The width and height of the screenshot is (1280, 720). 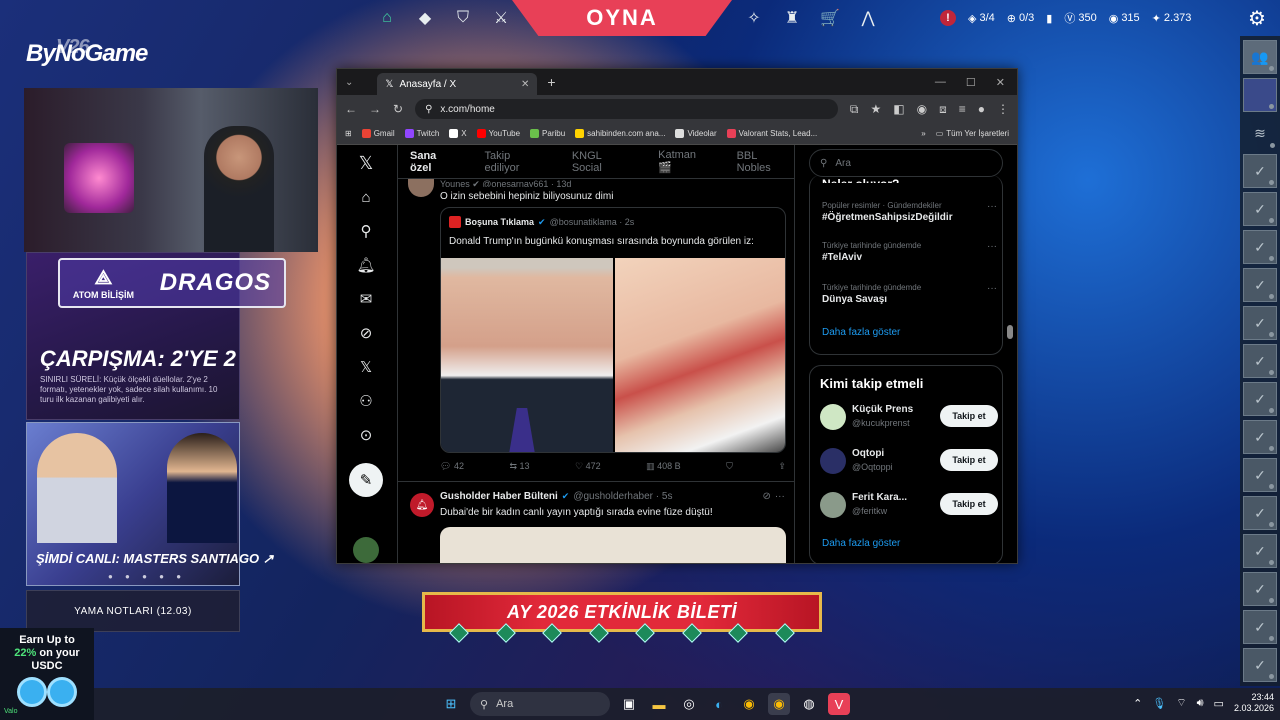 I want to click on chevron-up-icon: ⌃, so click(x=1137, y=703).